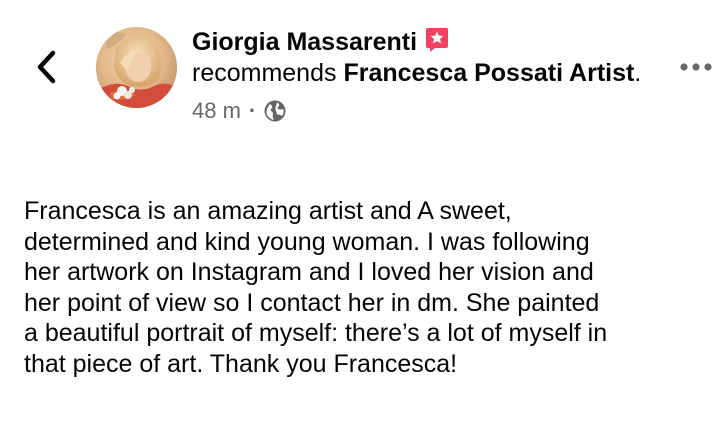  Describe the element at coordinates (638, 73) in the screenshot. I see `page-suffix: .` at that location.